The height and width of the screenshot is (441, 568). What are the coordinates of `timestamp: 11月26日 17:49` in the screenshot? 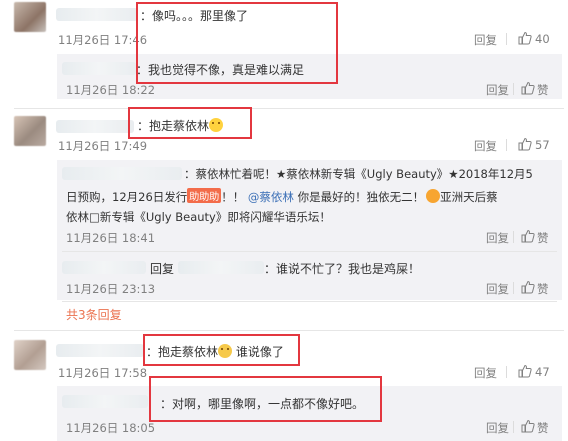 It's located at (103, 146).